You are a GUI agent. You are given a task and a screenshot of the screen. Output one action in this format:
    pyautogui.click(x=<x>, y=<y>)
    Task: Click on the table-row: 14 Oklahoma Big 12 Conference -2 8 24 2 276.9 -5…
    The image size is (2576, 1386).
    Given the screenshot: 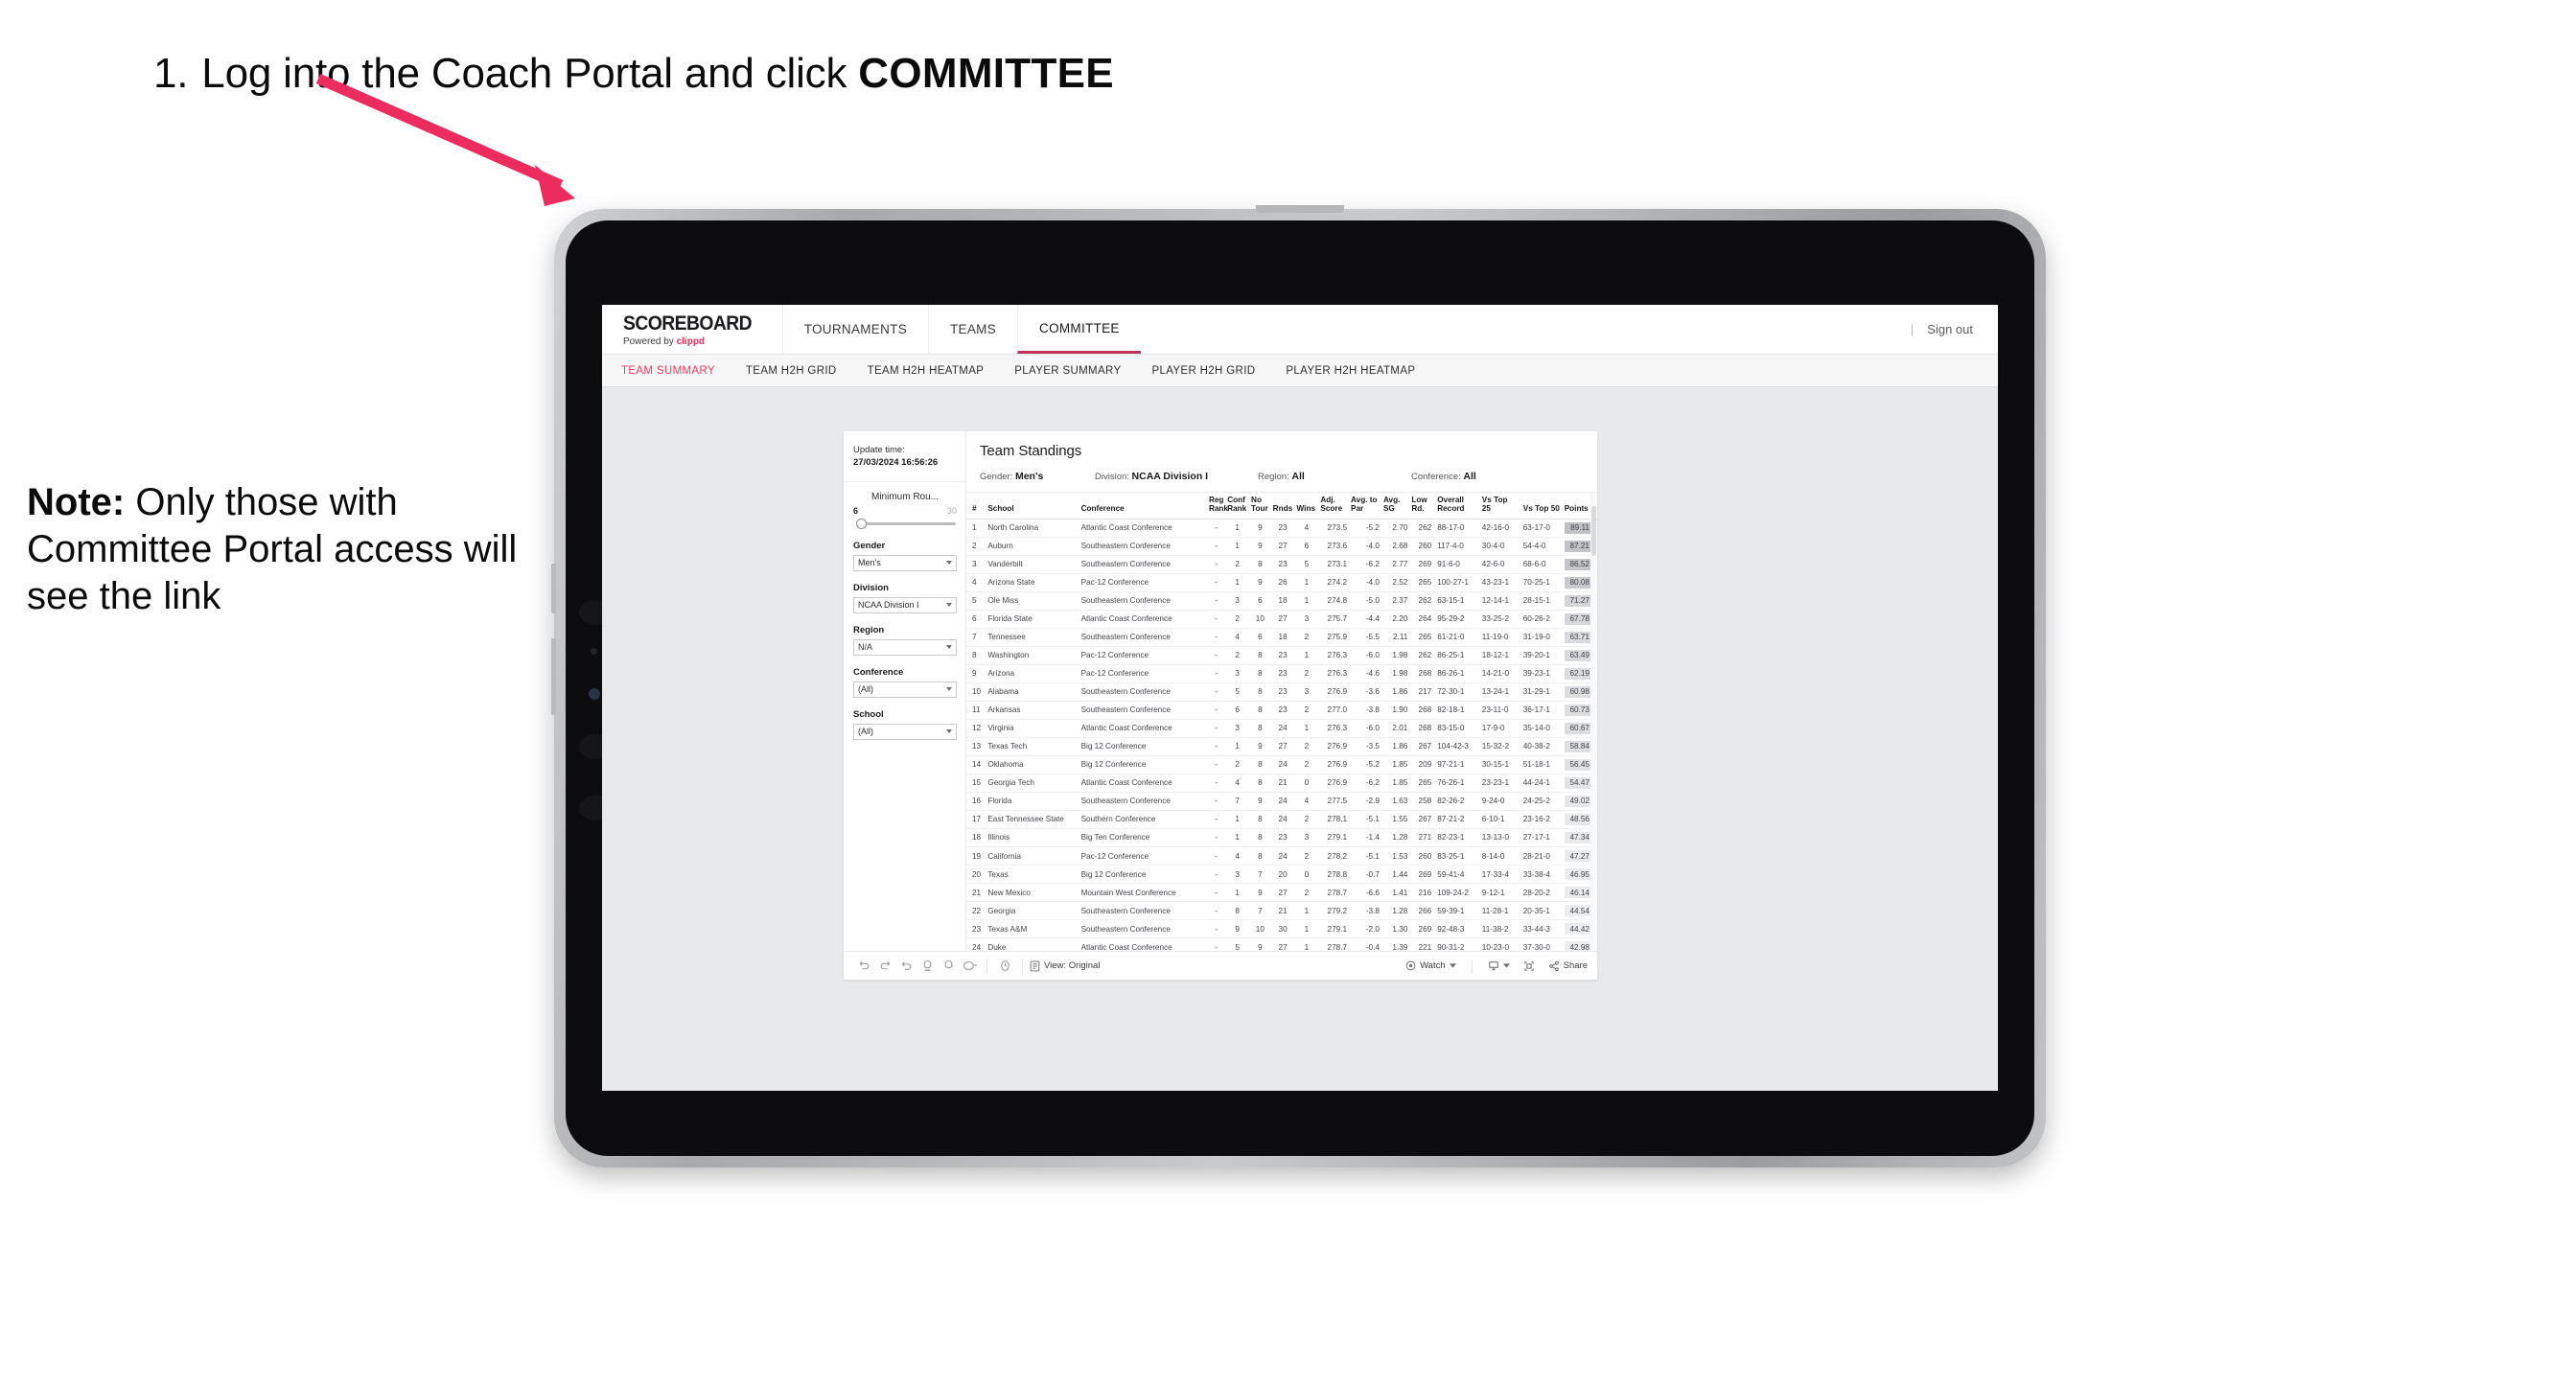 What is the action you would take?
    pyautogui.click(x=1281, y=765)
    